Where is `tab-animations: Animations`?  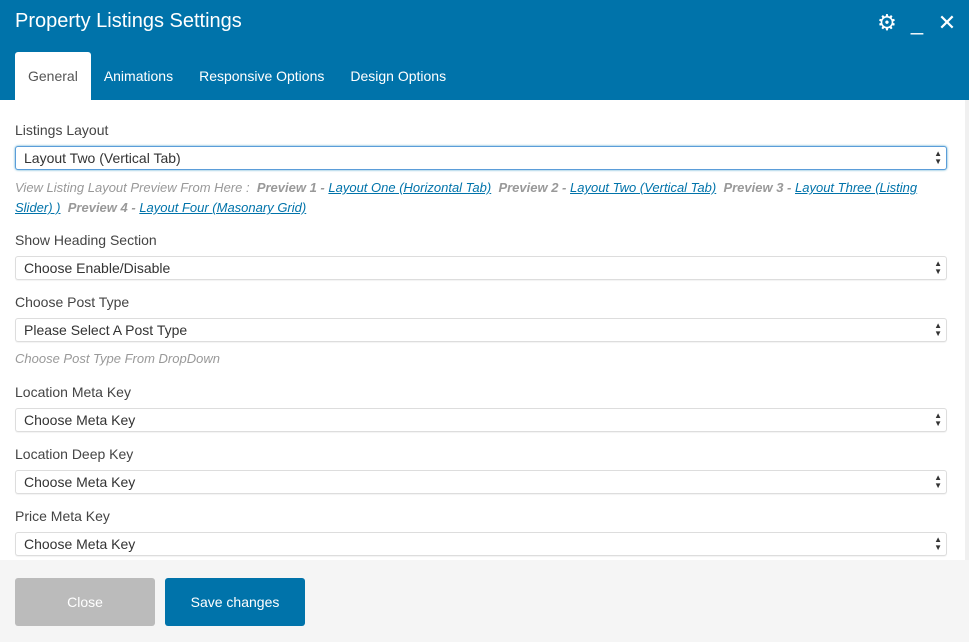
tab-animations: Animations is located at coordinates (138, 76).